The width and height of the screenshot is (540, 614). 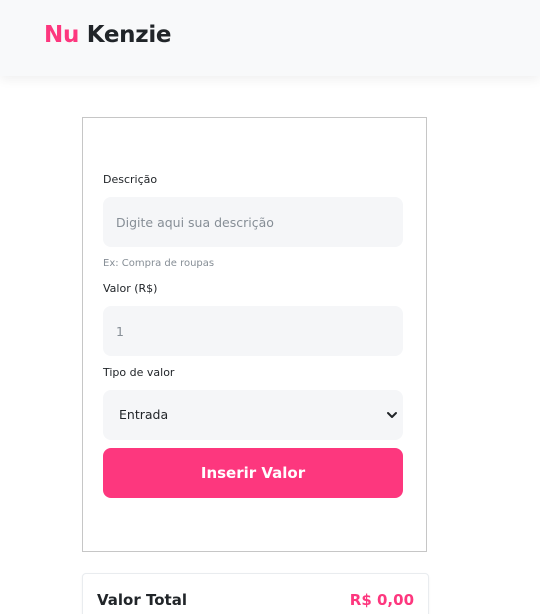 What do you see at coordinates (253, 222) in the screenshot?
I see `description-input` at bounding box center [253, 222].